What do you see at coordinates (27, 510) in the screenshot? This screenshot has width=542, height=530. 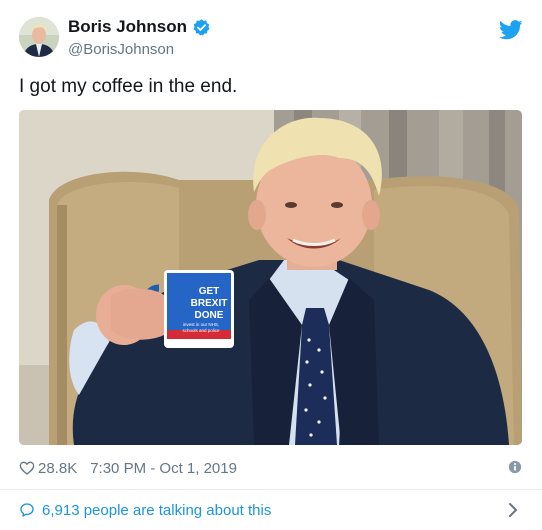 I see `chat-bubble-icon` at bounding box center [27, 510].